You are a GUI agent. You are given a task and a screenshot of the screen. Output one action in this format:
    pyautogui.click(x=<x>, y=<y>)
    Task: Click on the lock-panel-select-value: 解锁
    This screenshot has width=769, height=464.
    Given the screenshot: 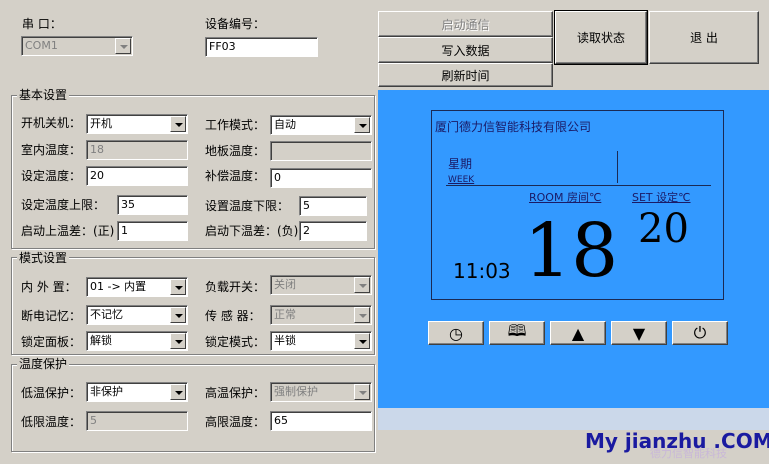 What is the action you would take?
    pyautogui.click(x=101, y=340)
    